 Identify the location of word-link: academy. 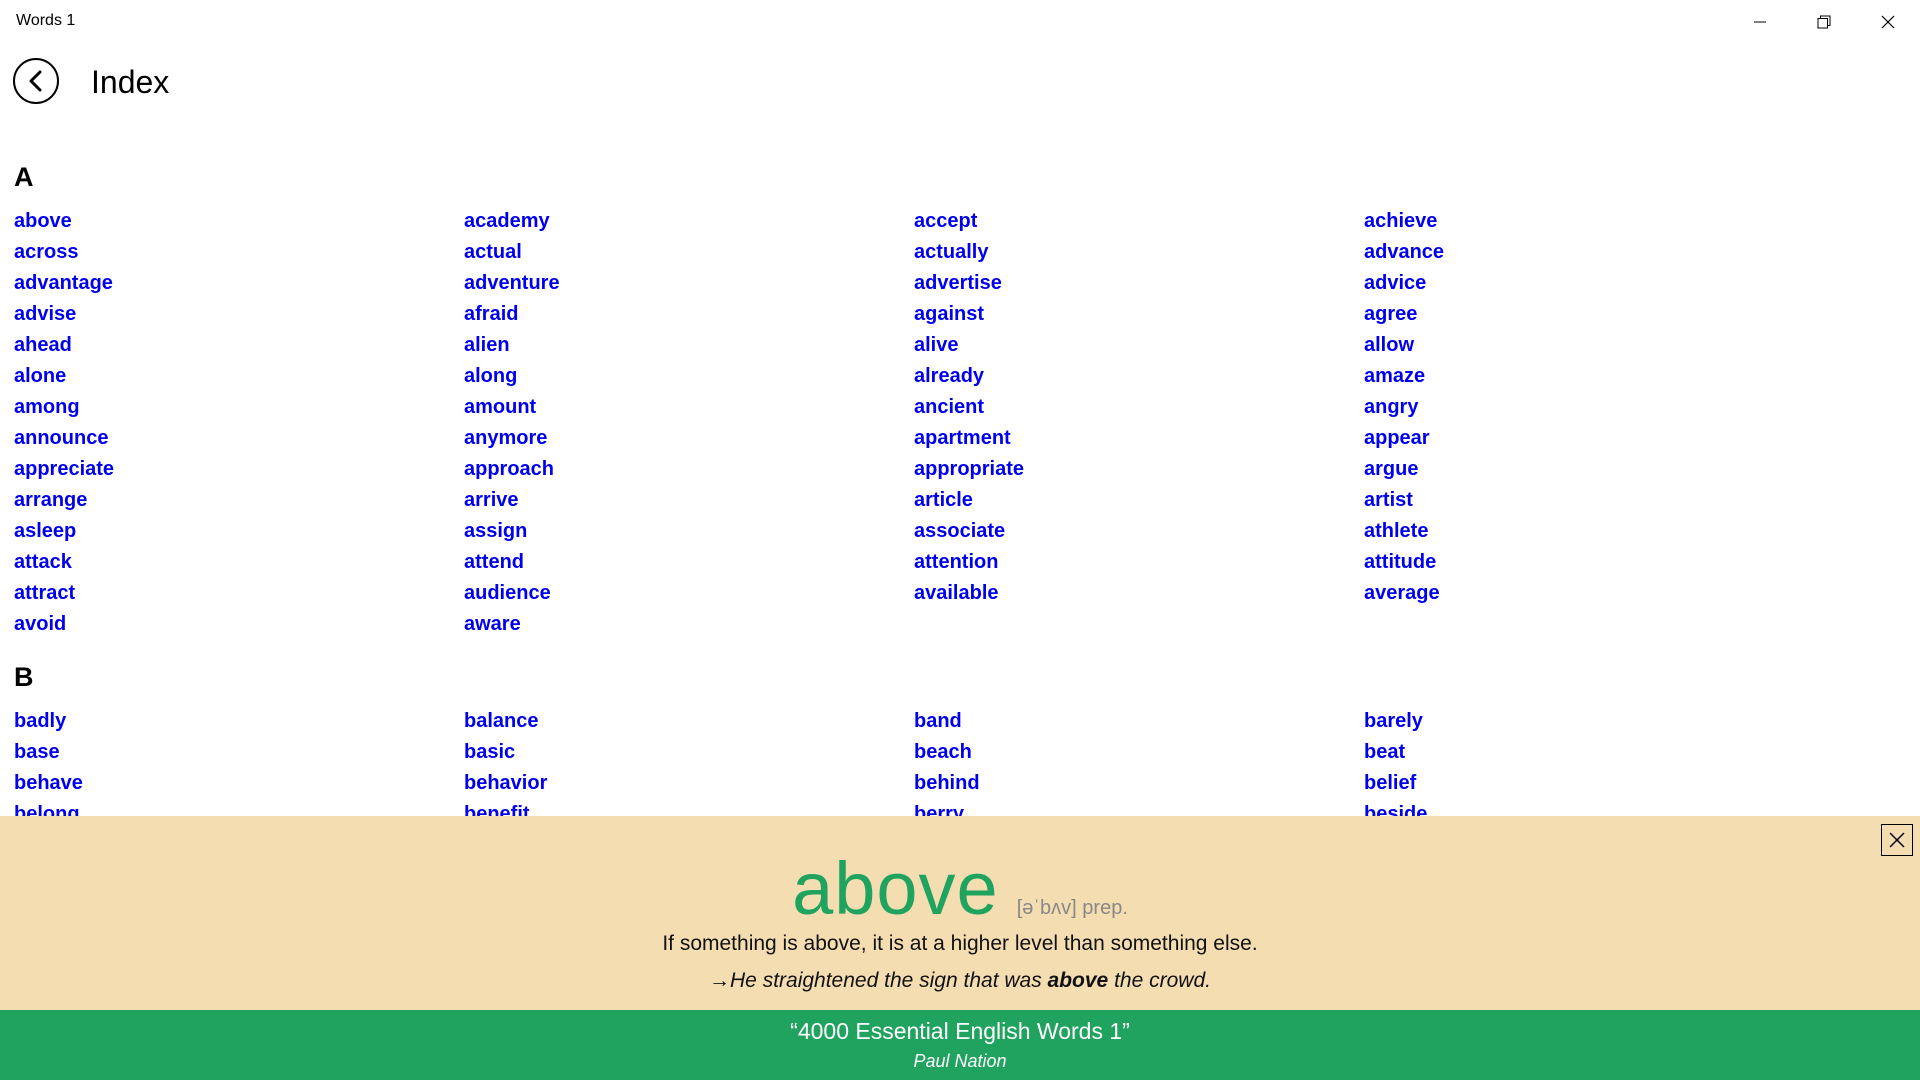
(689, 221).